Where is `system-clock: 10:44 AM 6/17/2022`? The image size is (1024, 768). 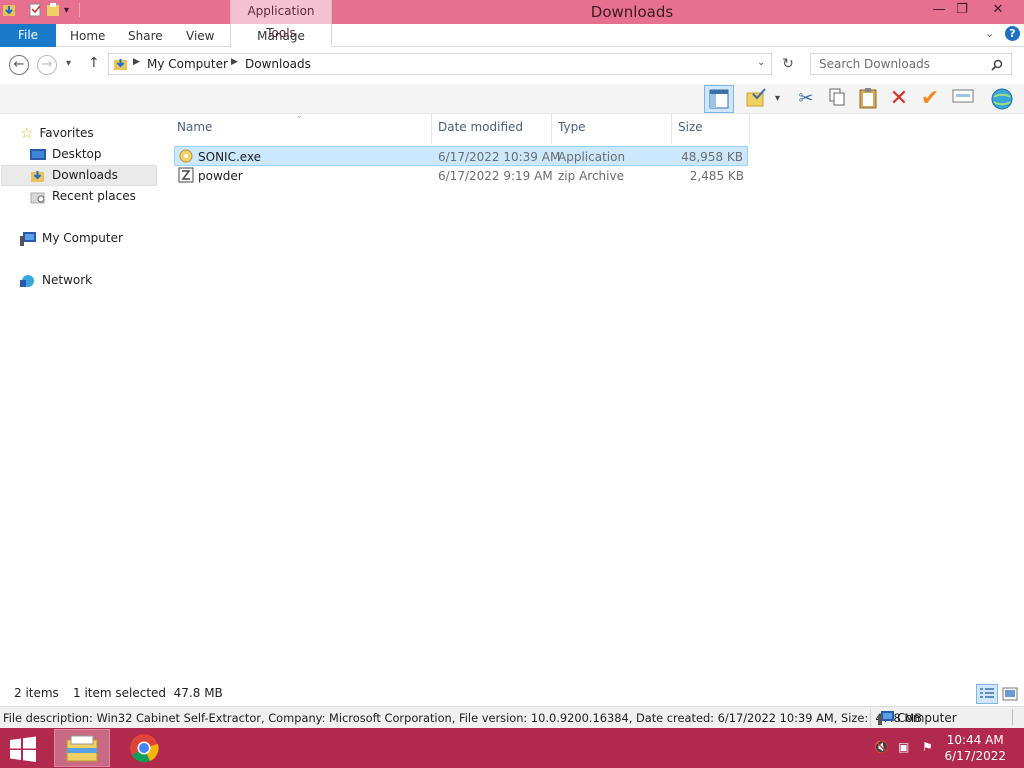 system-clock: 10:44 AM 6/17/2022 is located at coordinates (975, 748).